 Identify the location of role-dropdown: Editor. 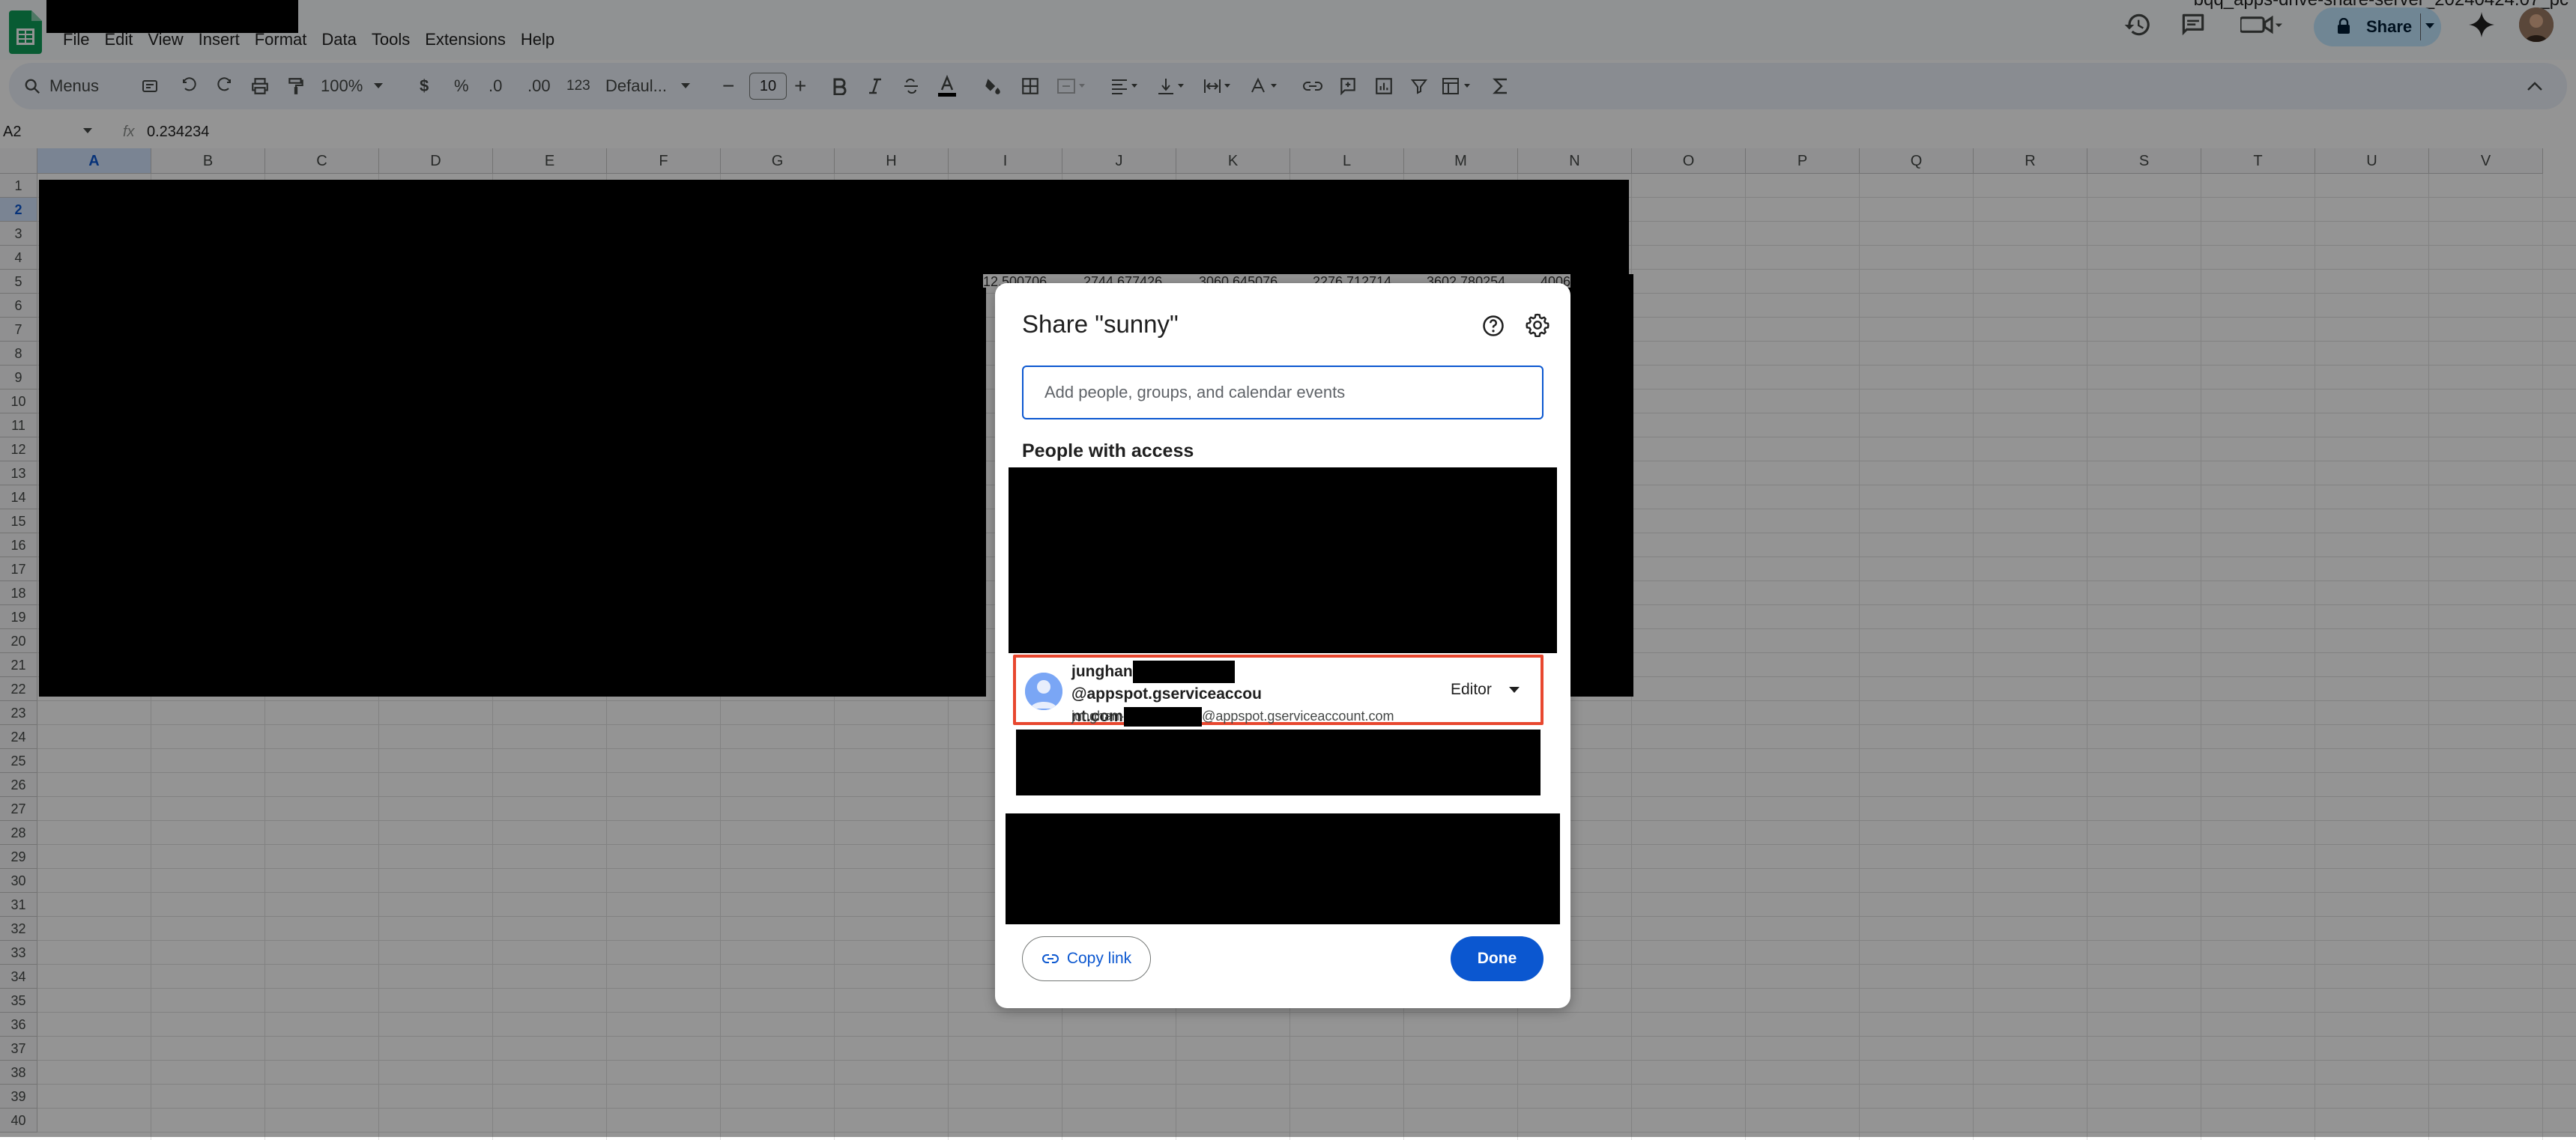
(1485, 690).